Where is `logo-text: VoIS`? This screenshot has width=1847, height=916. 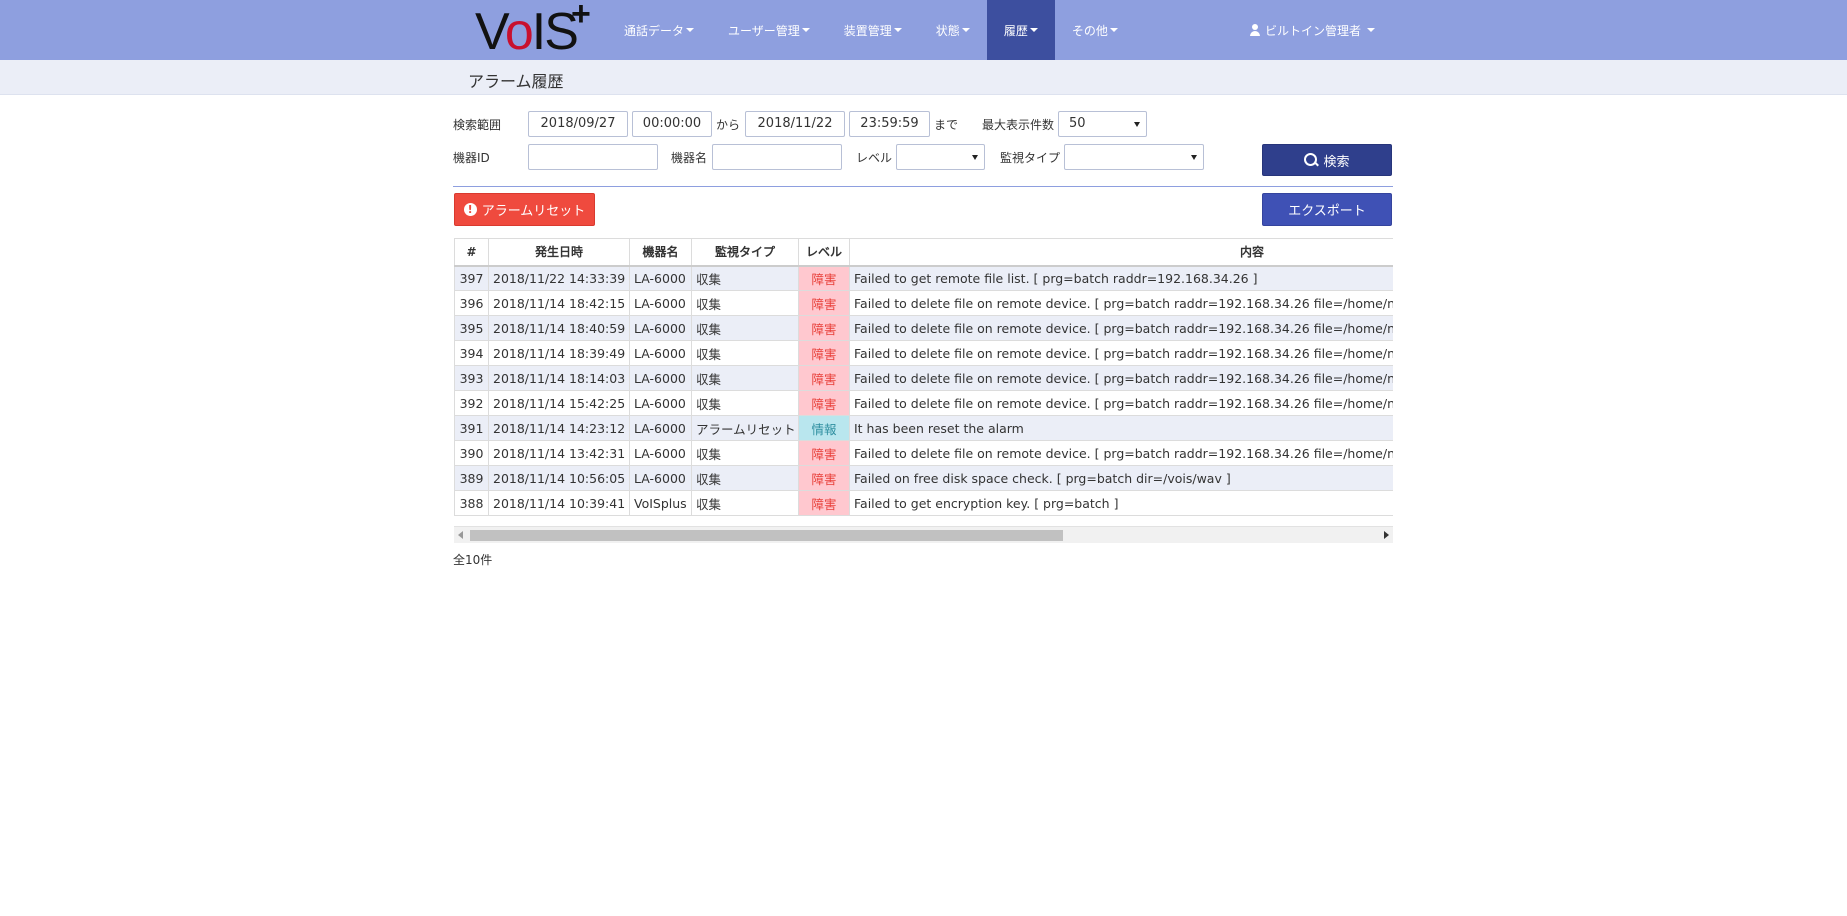
logo-text: VoIS is located at coordinates (527, 32).